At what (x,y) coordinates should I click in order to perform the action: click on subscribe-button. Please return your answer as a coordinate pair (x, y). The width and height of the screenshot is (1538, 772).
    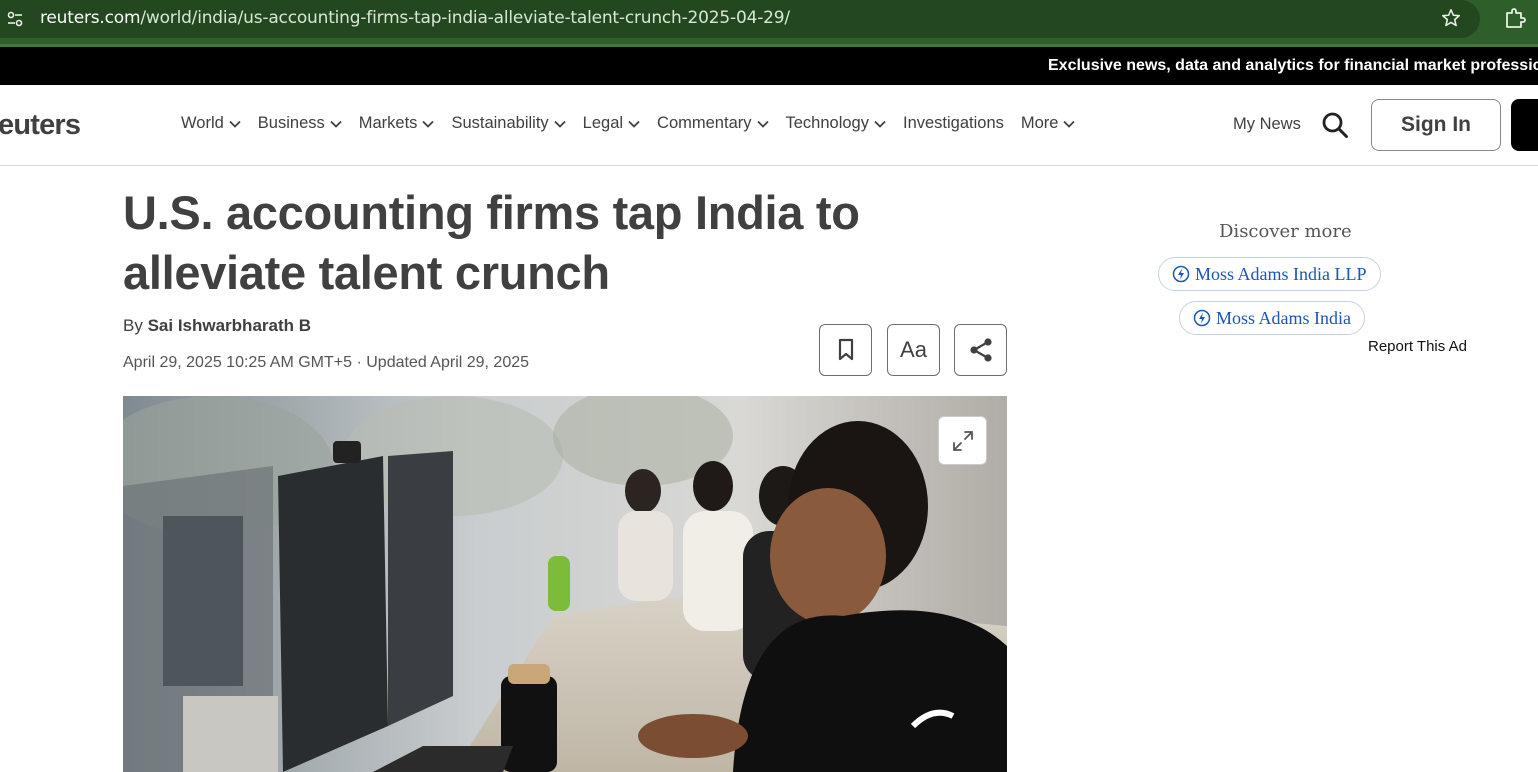
    Looking at the image, I should click on (1524, 125).